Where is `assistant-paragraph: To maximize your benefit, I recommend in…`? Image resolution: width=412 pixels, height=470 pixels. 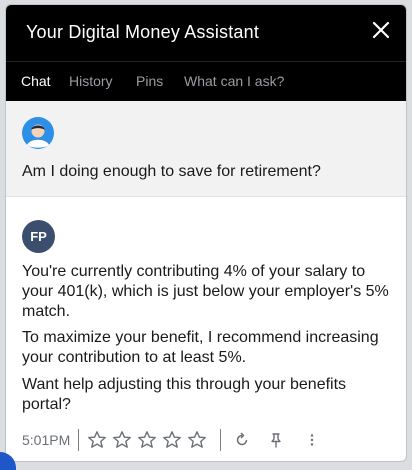 assistant-paragraph: To maximize your benefit, I recommend in… is located at coordinates (200, 347).